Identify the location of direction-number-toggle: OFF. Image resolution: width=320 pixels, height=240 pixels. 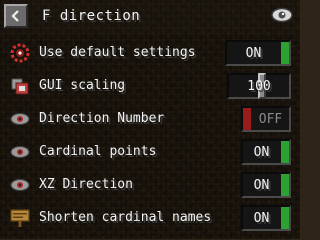
(266, 119).